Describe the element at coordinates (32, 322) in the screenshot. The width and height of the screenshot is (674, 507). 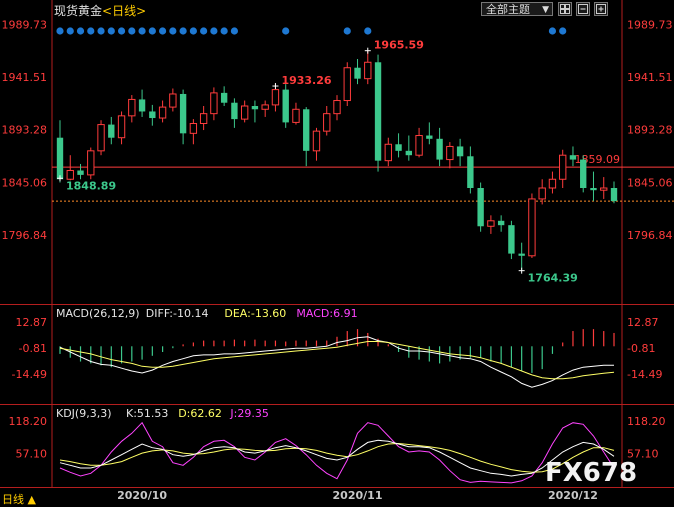
I see `macd-y-tick-label-left: 12.87` at that location.